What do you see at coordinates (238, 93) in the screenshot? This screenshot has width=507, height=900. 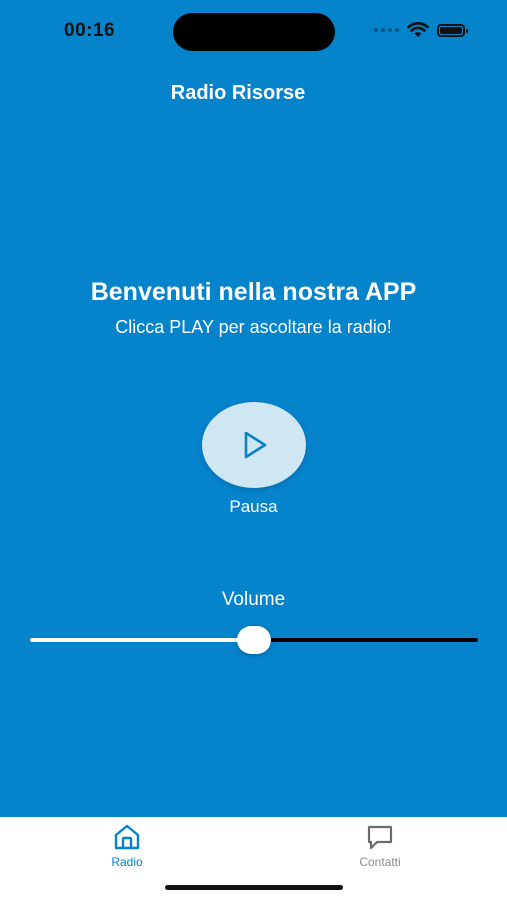 I see `page-title: Radio Risorse` at bounding box center [238, 93].